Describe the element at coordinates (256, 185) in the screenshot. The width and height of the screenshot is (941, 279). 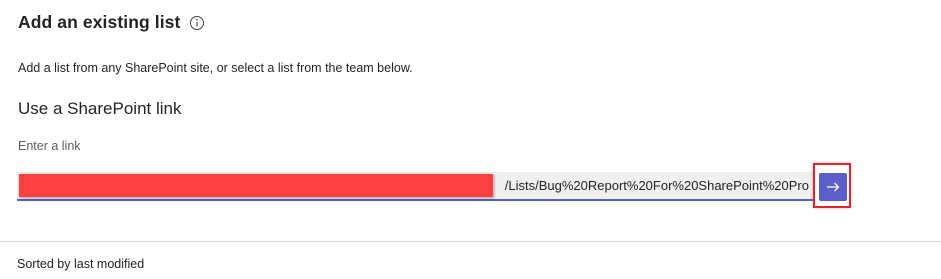
I see `redaction-overlay` at that location.